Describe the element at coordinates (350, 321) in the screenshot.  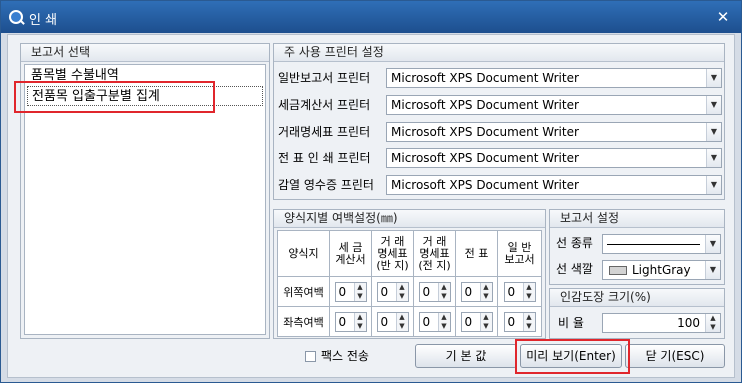
I see `margin-left-tax-stepper: 0 ▲ ▼` at that location.